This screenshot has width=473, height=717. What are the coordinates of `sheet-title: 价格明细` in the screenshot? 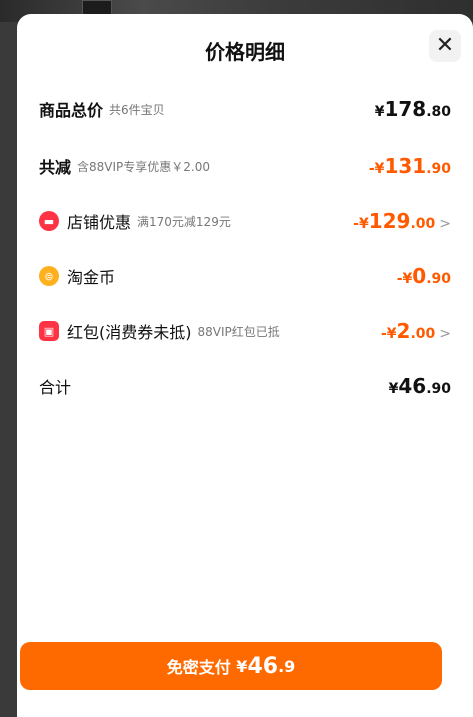 It's located at (245, 52).